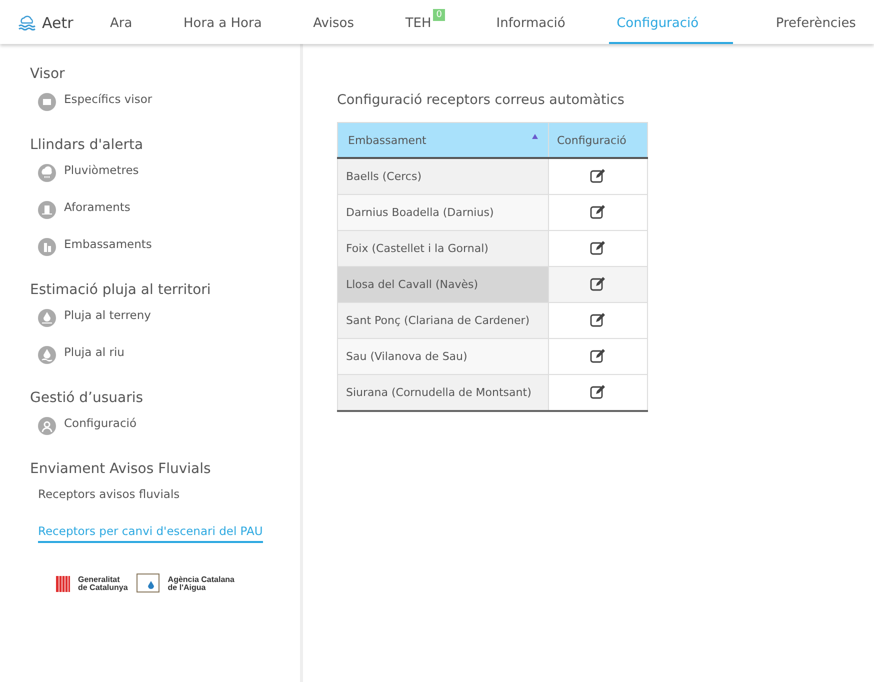 The width and height of the screenshot is (874, 682). Describe the element at coordinates (47, 317) in the screenshot. I see `drop-icon` at that location.